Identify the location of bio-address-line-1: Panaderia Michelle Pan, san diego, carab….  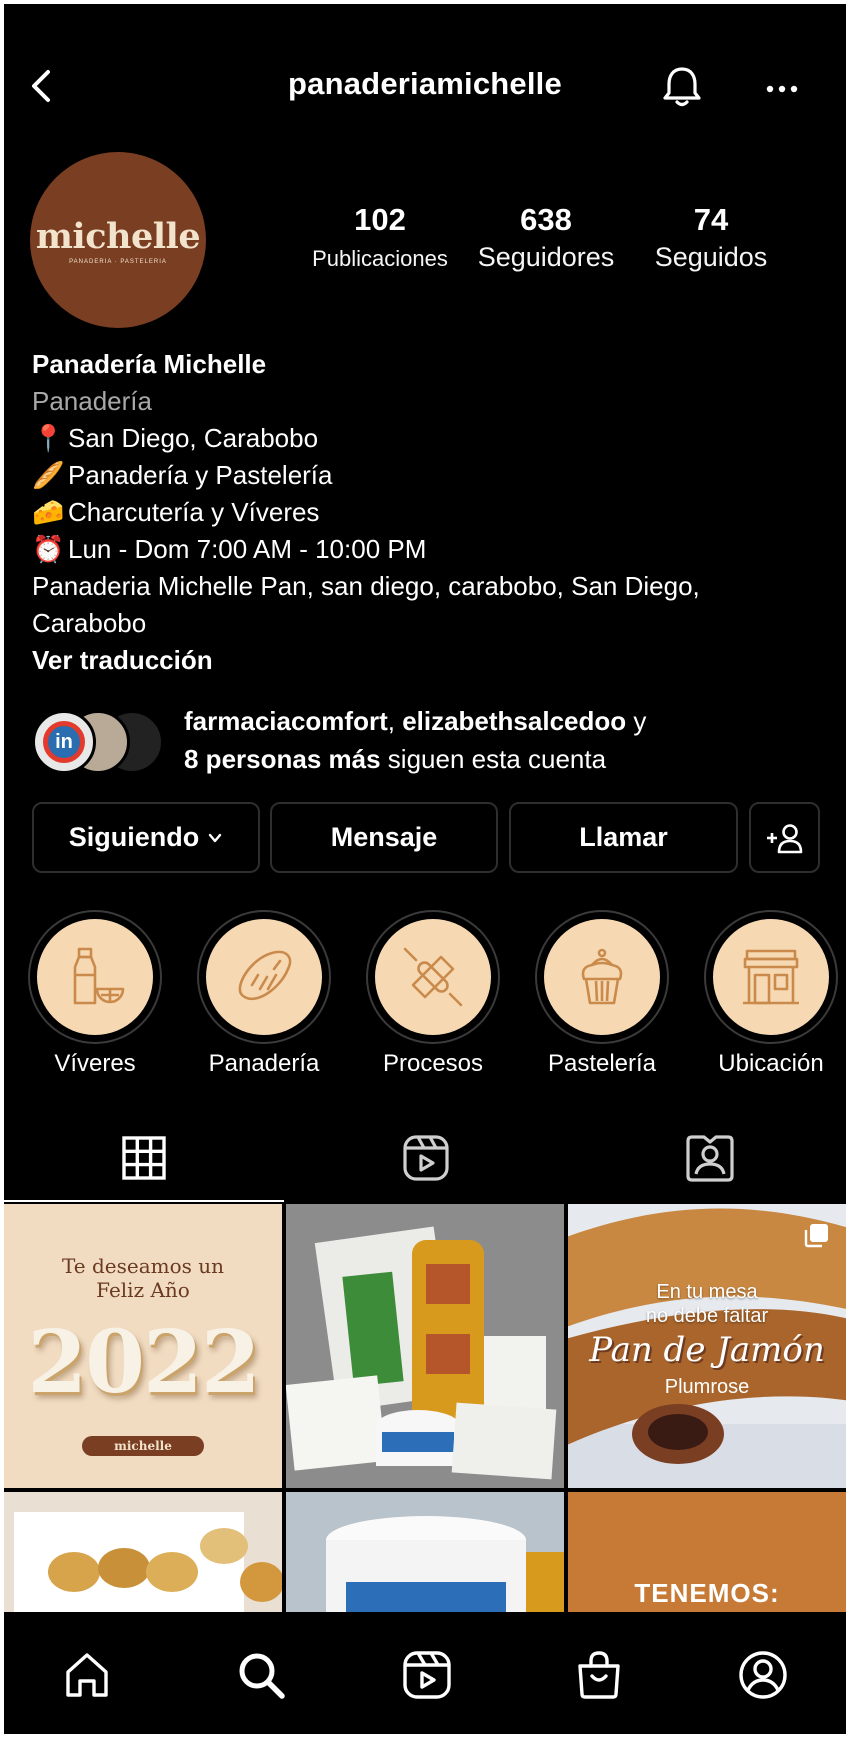
(432, 586).